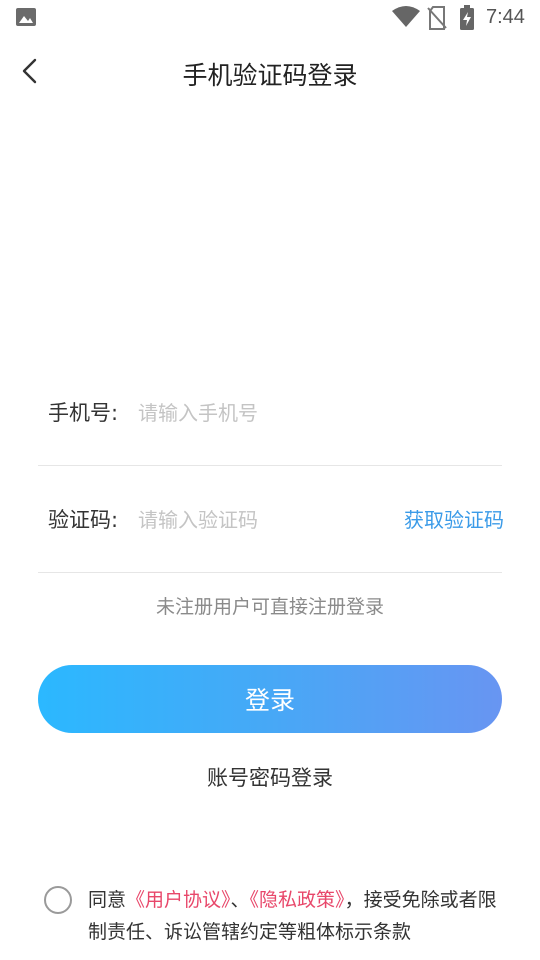  What do you see at coordinates (437, 18) in the screenshot?
I see `no-sim-icon` at bounding box center [437, 18].